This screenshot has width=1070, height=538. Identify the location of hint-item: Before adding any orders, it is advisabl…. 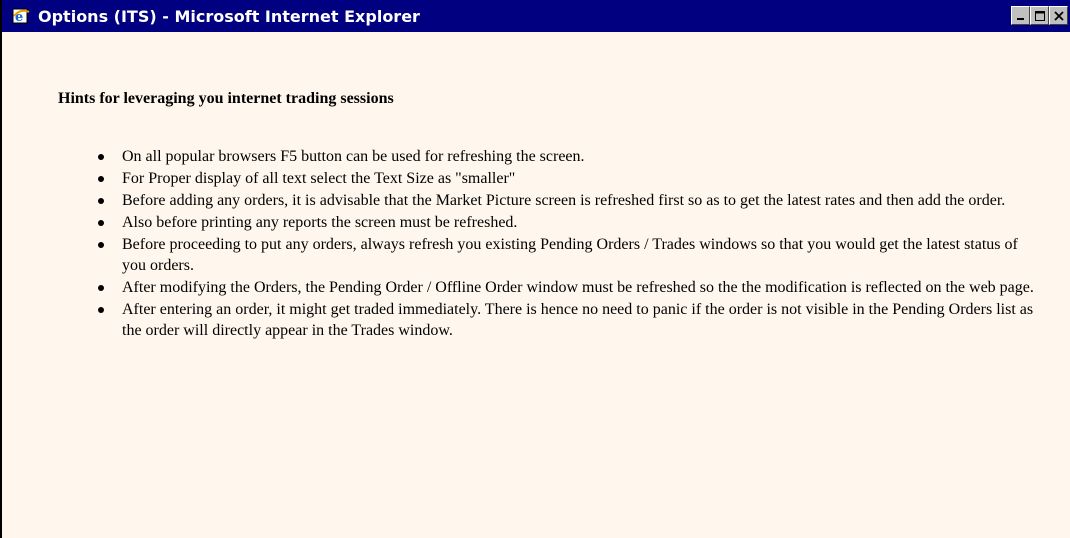
(570, 200).